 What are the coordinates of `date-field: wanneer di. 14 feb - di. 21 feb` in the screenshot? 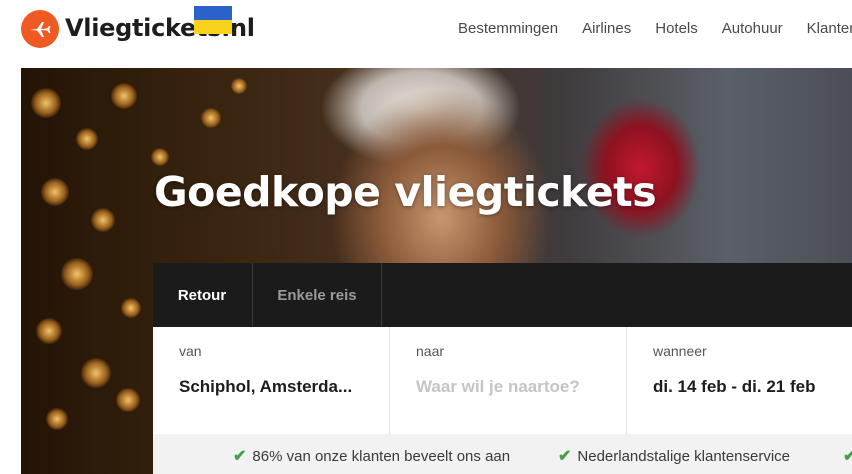 It's located at (739, 380).